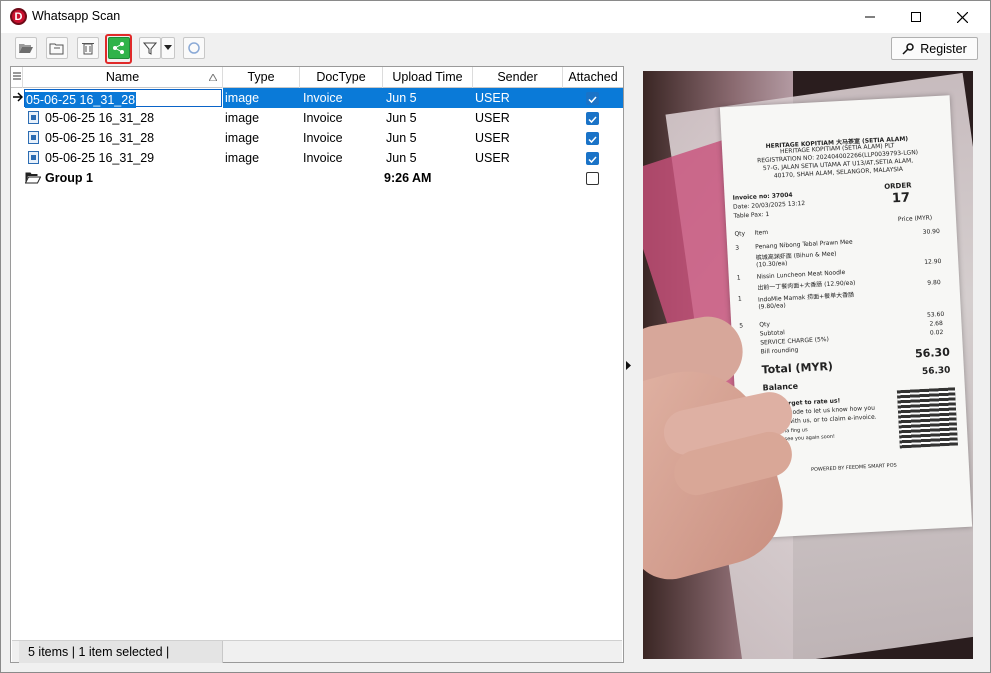 The width and height of the screenshot is (991, 673). I want to click on filter-button, so click(150, 48).